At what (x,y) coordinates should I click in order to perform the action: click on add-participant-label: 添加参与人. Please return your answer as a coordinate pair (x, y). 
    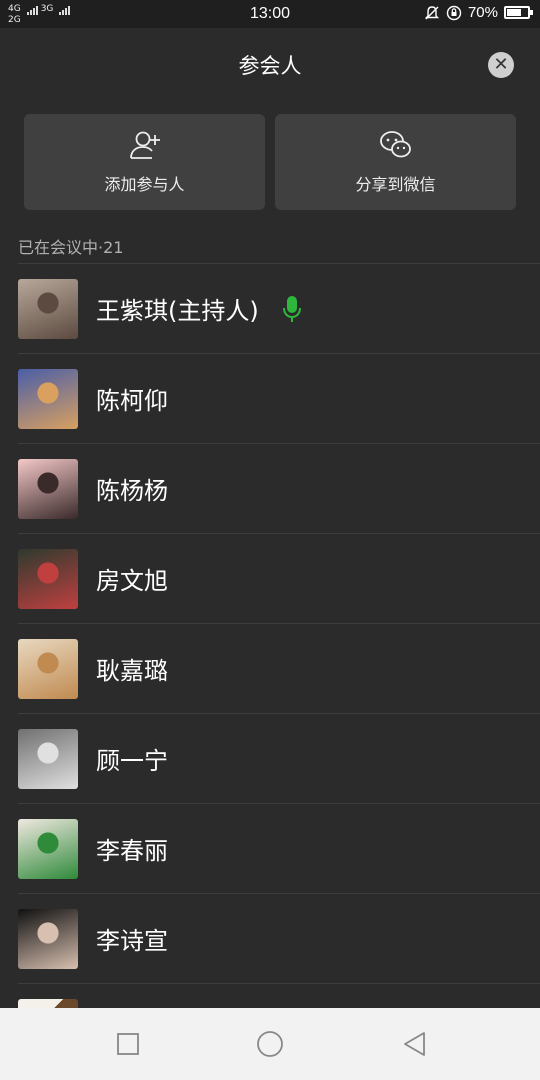
    Looking at the image, I should click on (144, 184).